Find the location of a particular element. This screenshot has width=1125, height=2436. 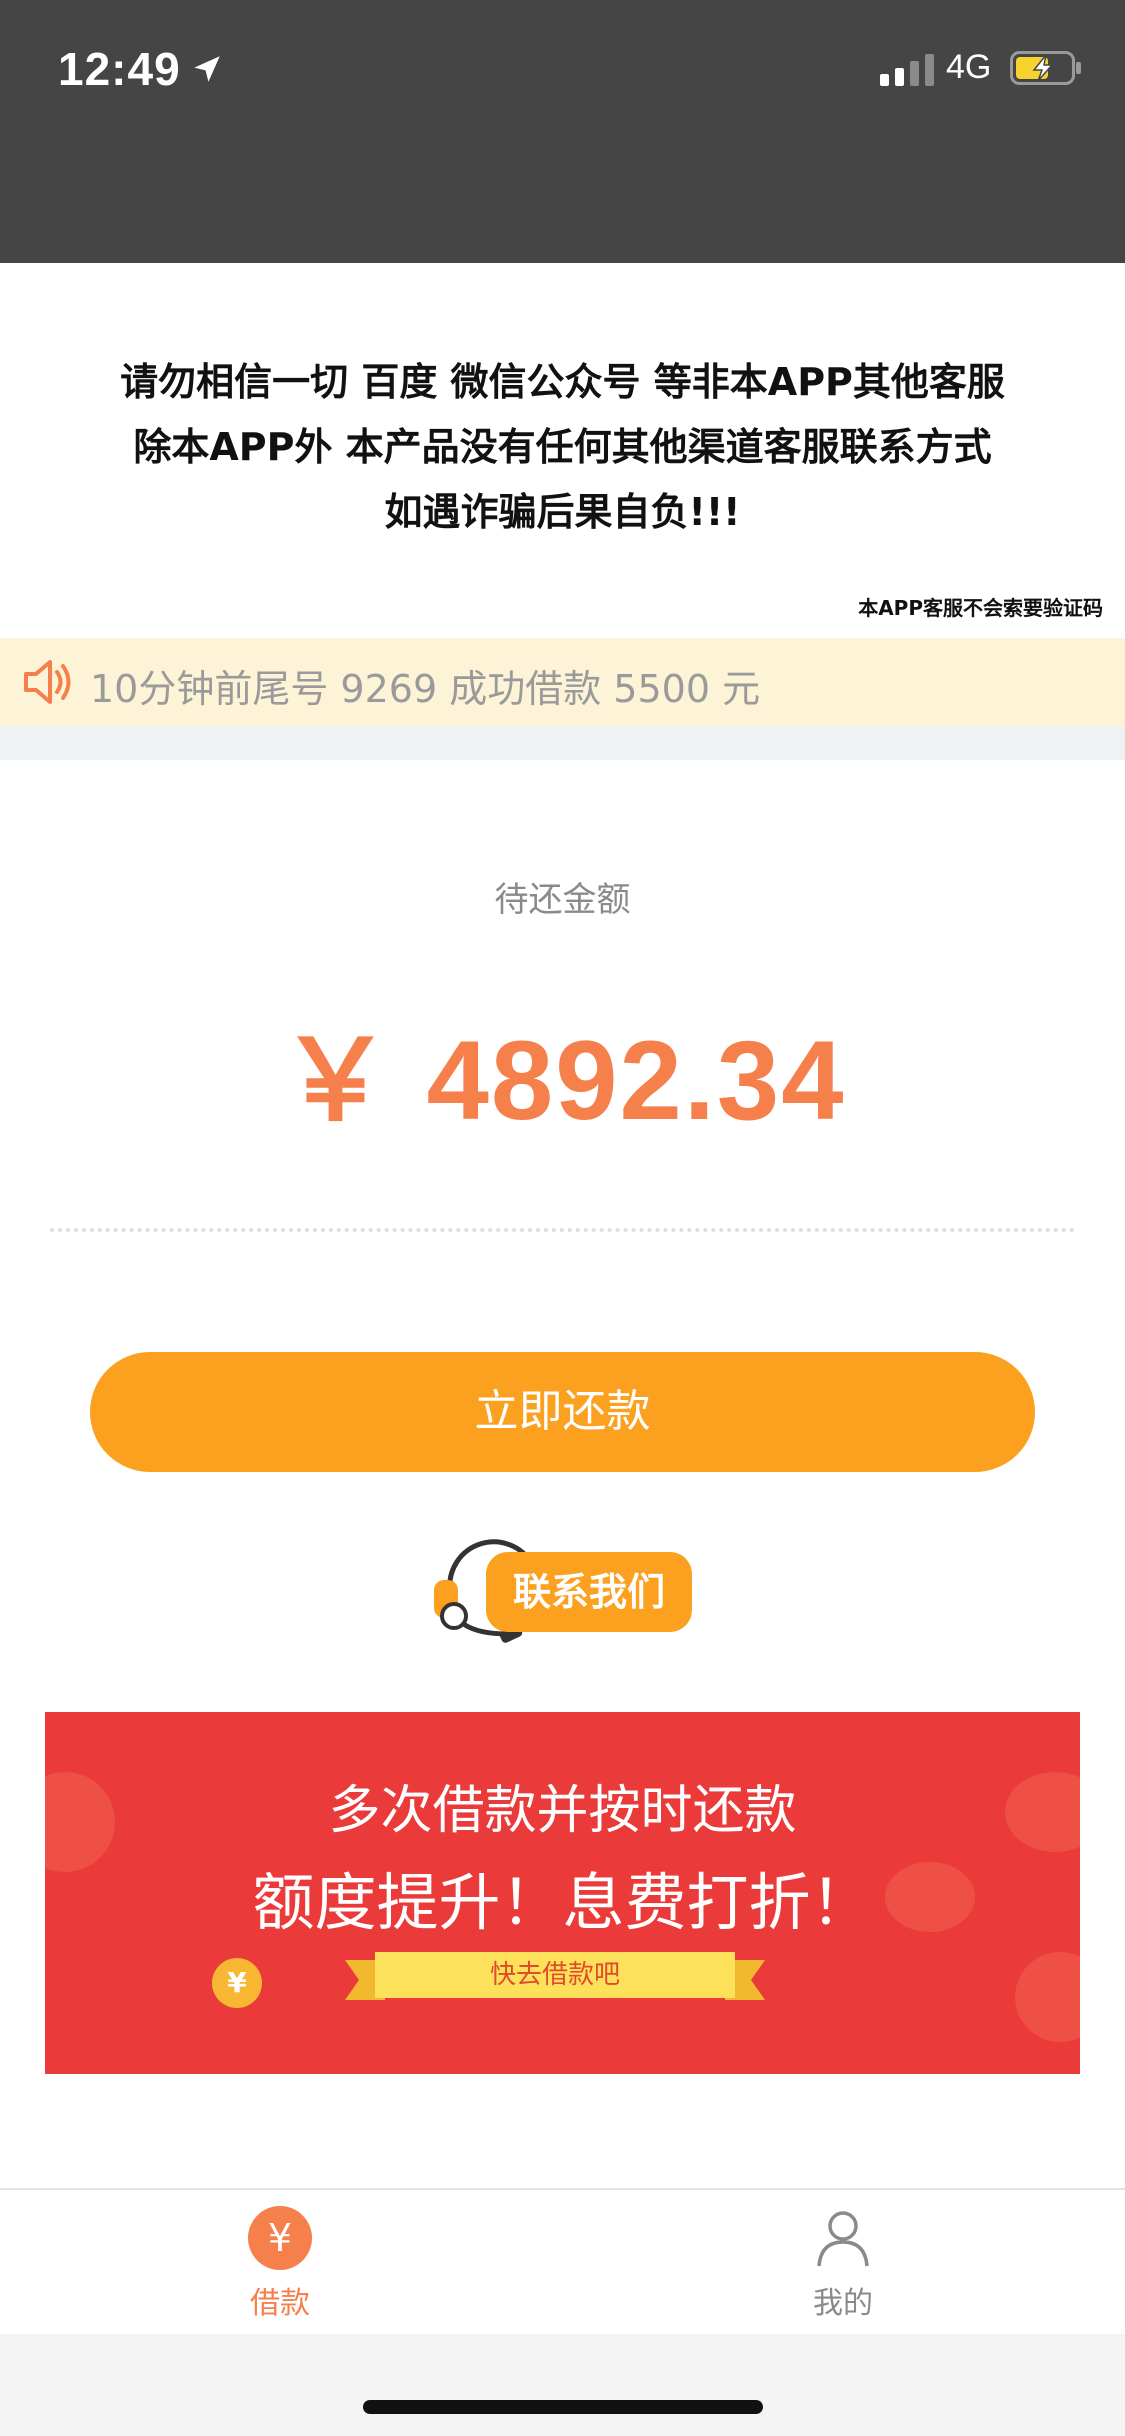

banner-cta: 快去借款吧 is located at coordinates (555, 1975).